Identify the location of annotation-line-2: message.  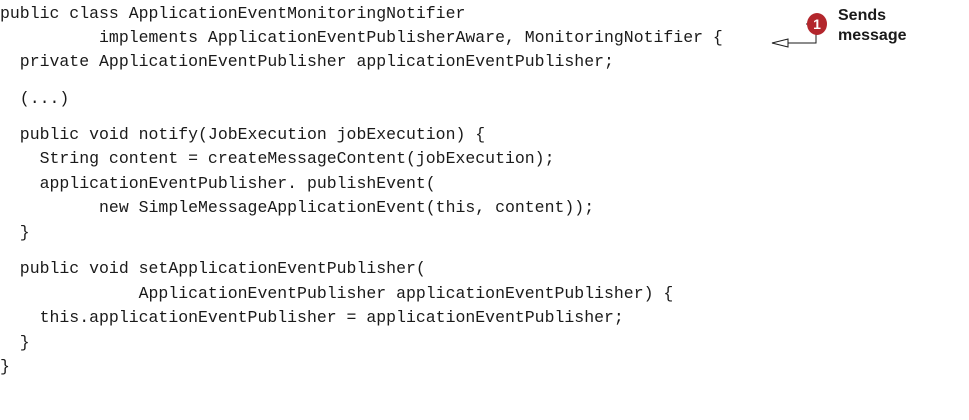
(872, 35).